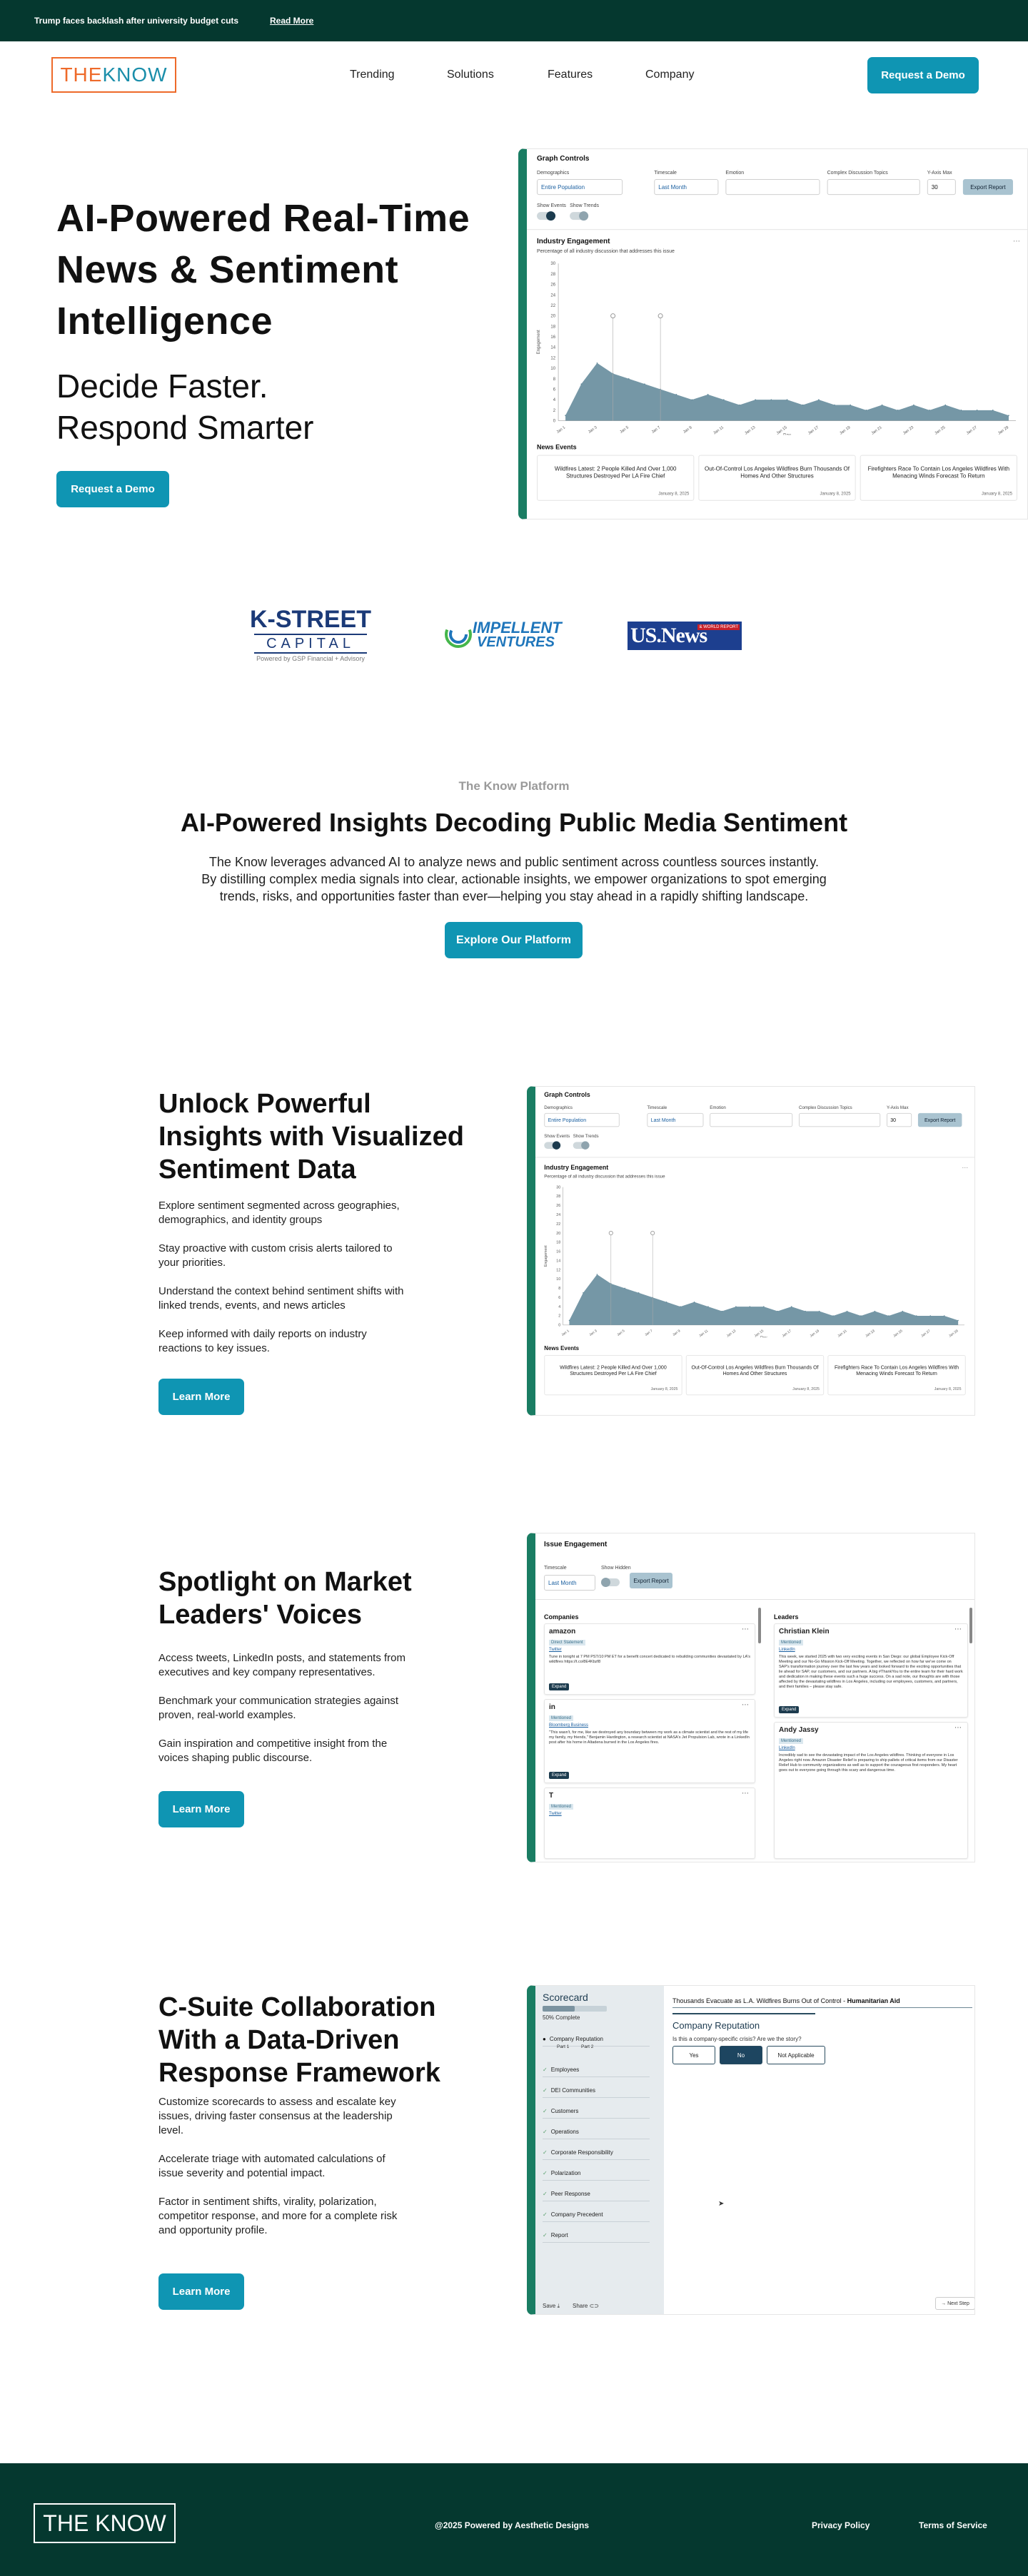  Describe the element at coordinates (586, 2306) in the screenshot. I see `share-button: Share ⊂⊃` at that location.